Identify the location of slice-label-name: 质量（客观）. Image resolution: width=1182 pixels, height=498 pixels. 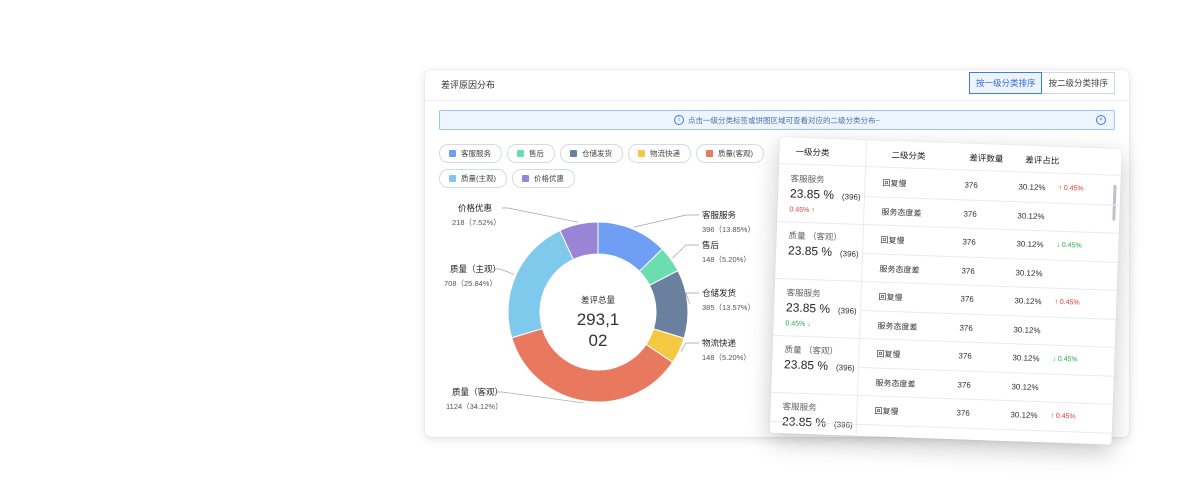
(477, 392).